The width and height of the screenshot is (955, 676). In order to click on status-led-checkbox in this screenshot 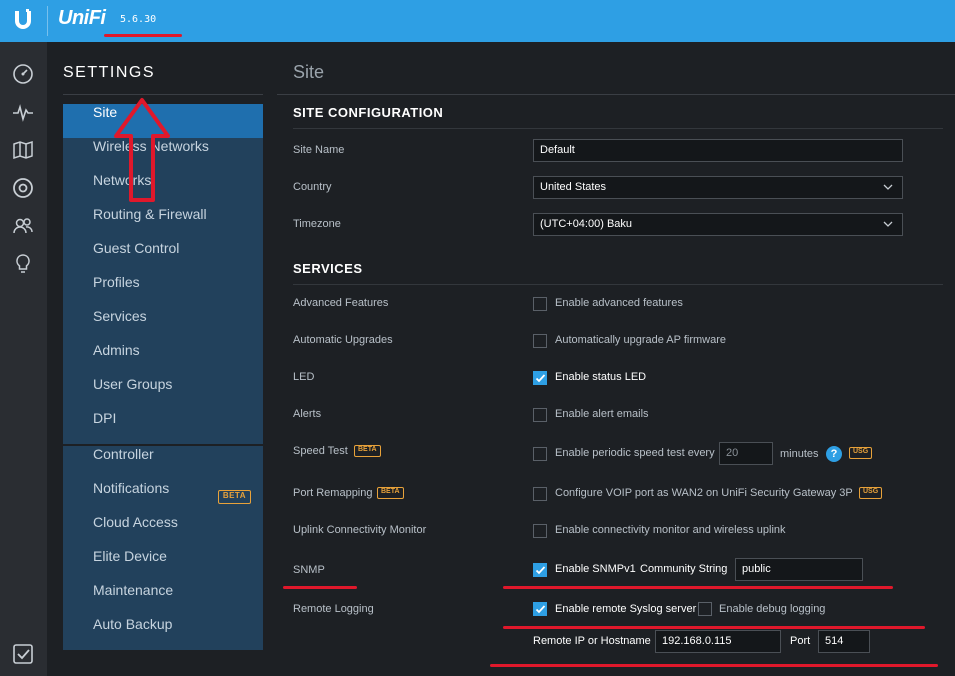, I will do `click(540, 378)`.